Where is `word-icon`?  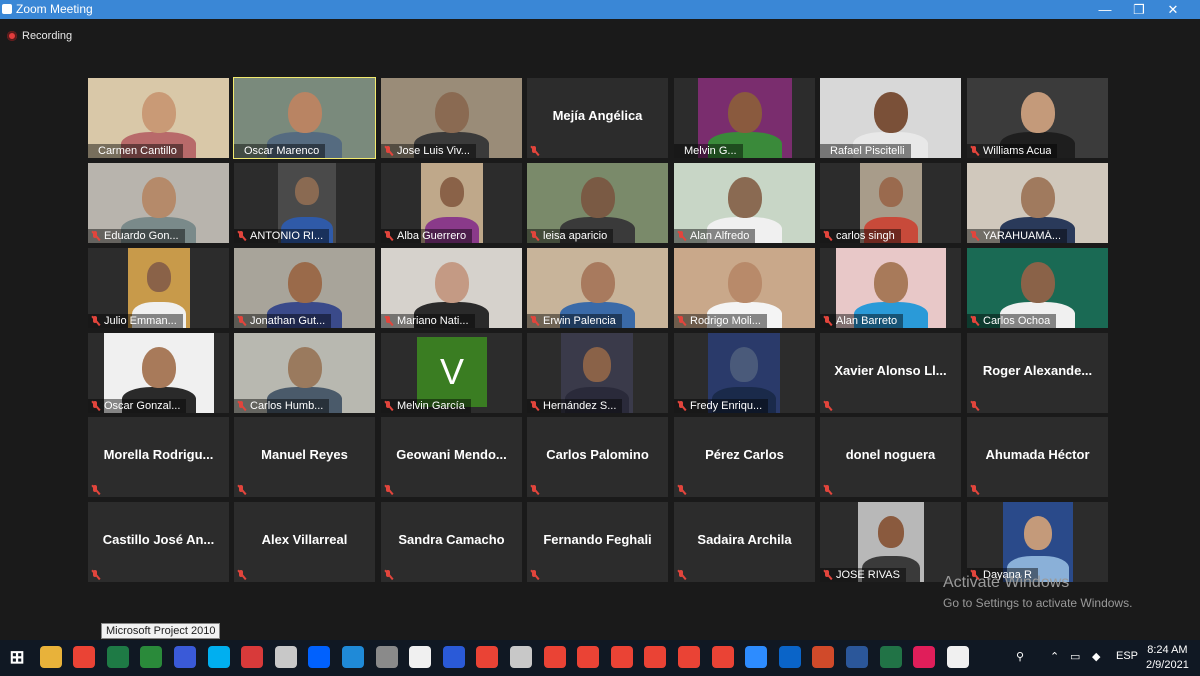 word-icon is located at coordinates (857, 657).